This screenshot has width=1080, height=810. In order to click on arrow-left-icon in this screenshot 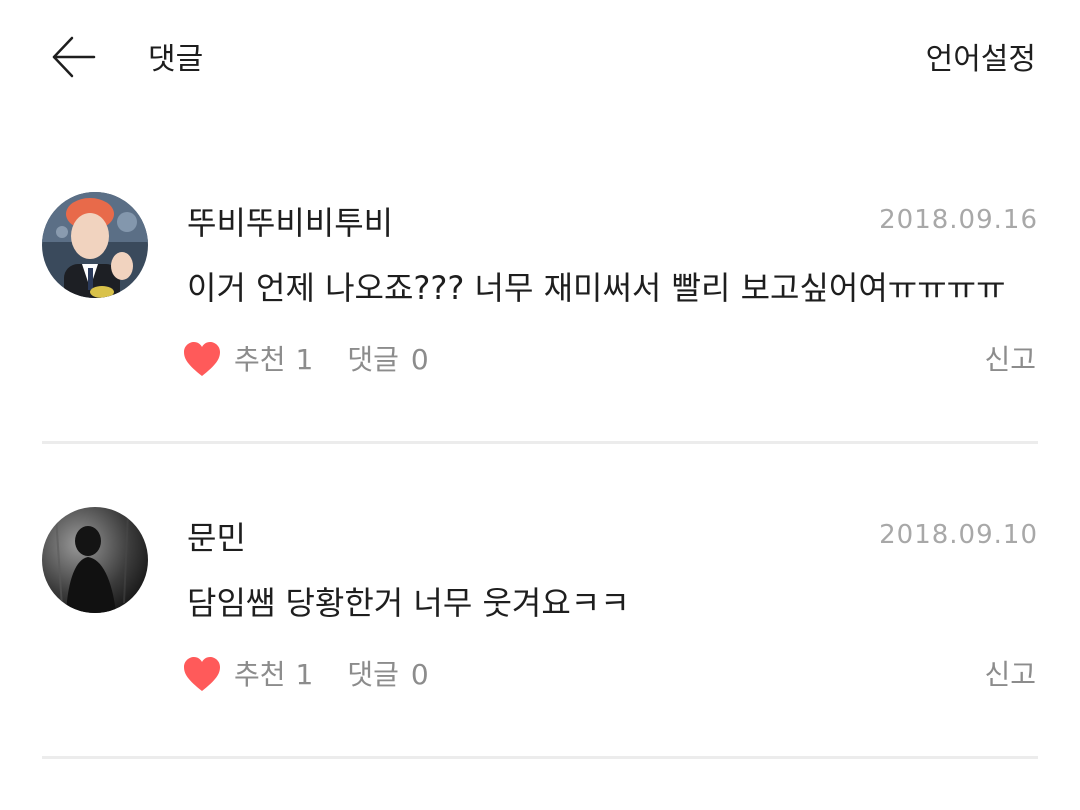, I will do `click(75, 57)`.